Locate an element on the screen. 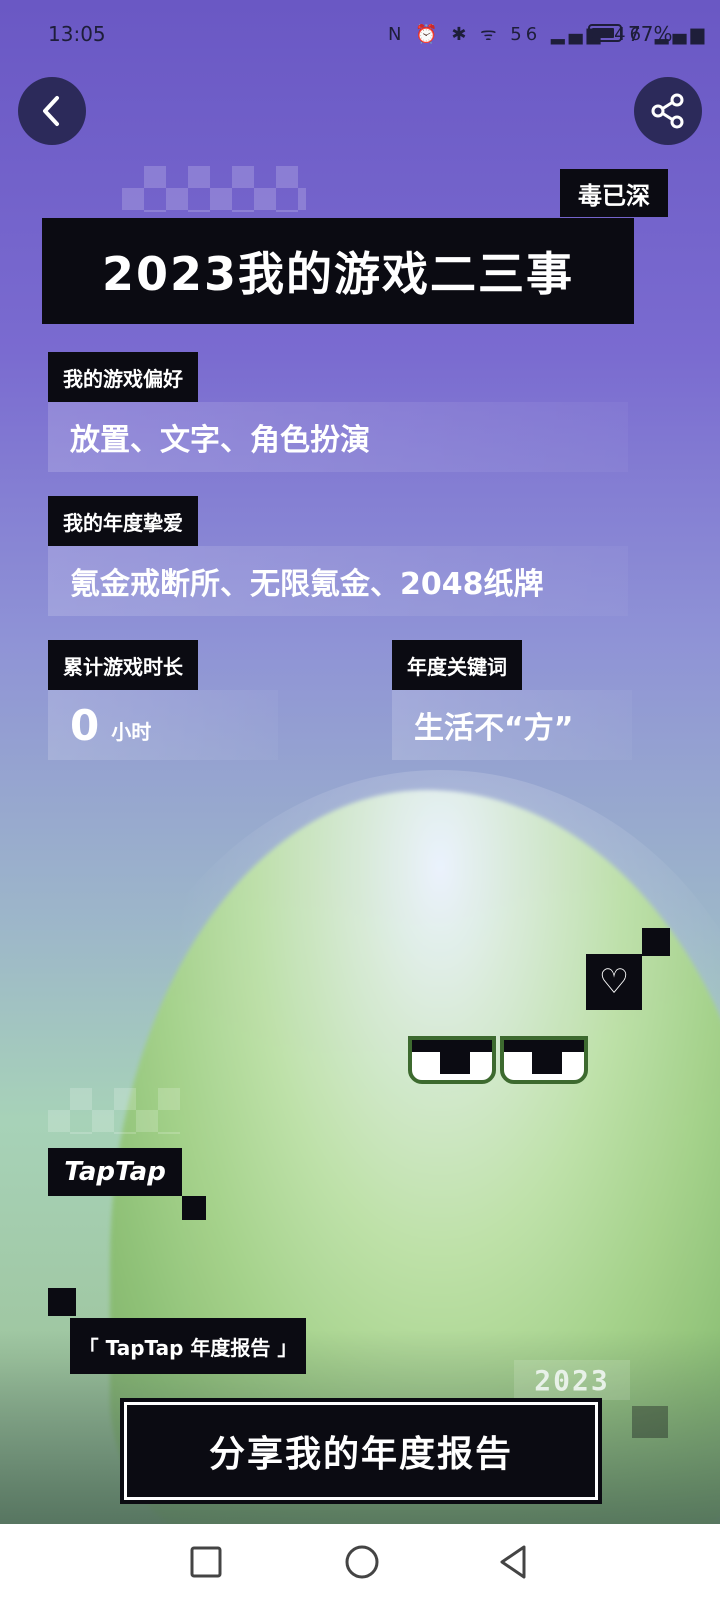 Image resolution: width=720 pixels, height=1600 pixels. back-button is located at coordinates (52, 111).